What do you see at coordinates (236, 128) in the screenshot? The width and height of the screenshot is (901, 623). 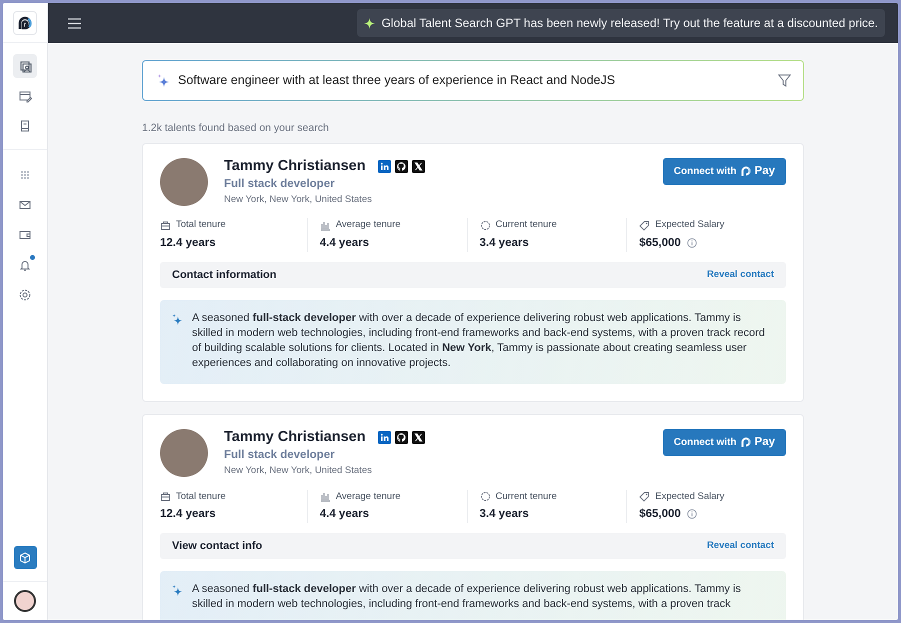 I see `results-count: 1.2k talents found based on your search` at bounding box center [236, 128].